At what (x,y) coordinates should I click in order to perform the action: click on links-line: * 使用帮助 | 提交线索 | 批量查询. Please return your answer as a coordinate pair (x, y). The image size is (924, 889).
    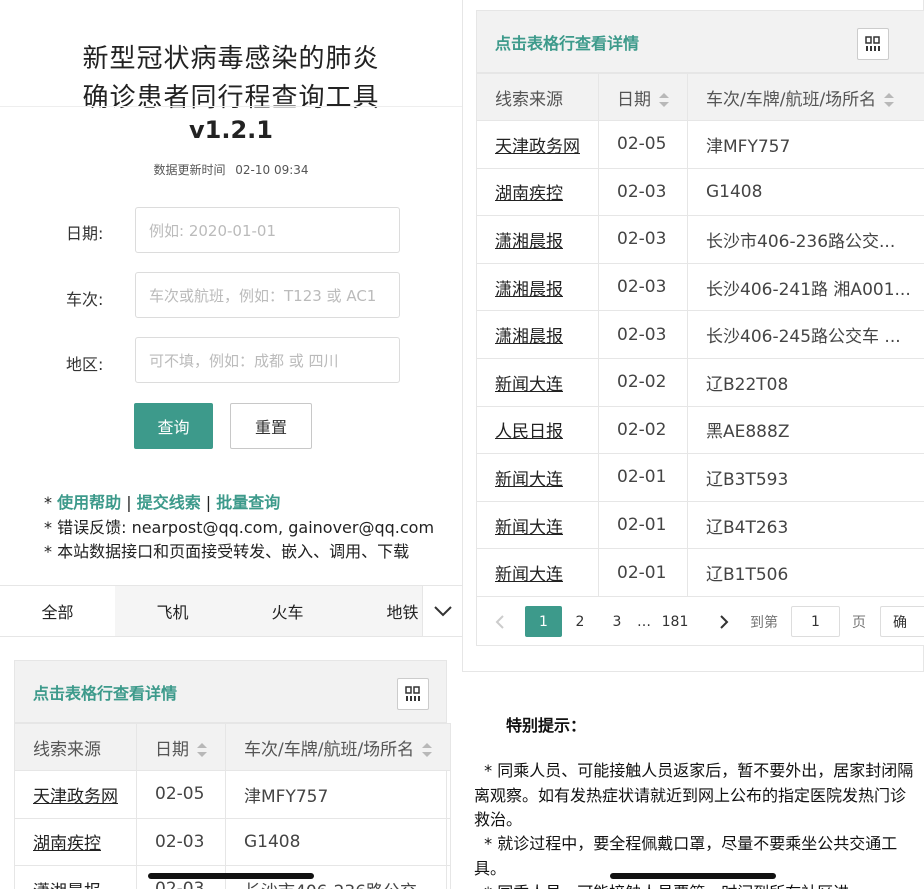
    Looking at the image, I should click on (162, 501).